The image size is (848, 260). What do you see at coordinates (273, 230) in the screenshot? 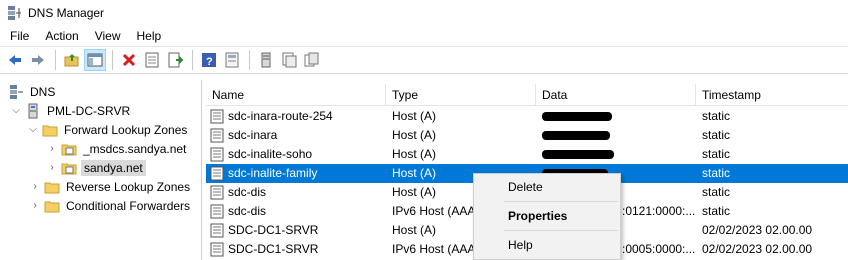
I see `record-name: SDC-DC1-SRVR` at bounding box center [273, 230].